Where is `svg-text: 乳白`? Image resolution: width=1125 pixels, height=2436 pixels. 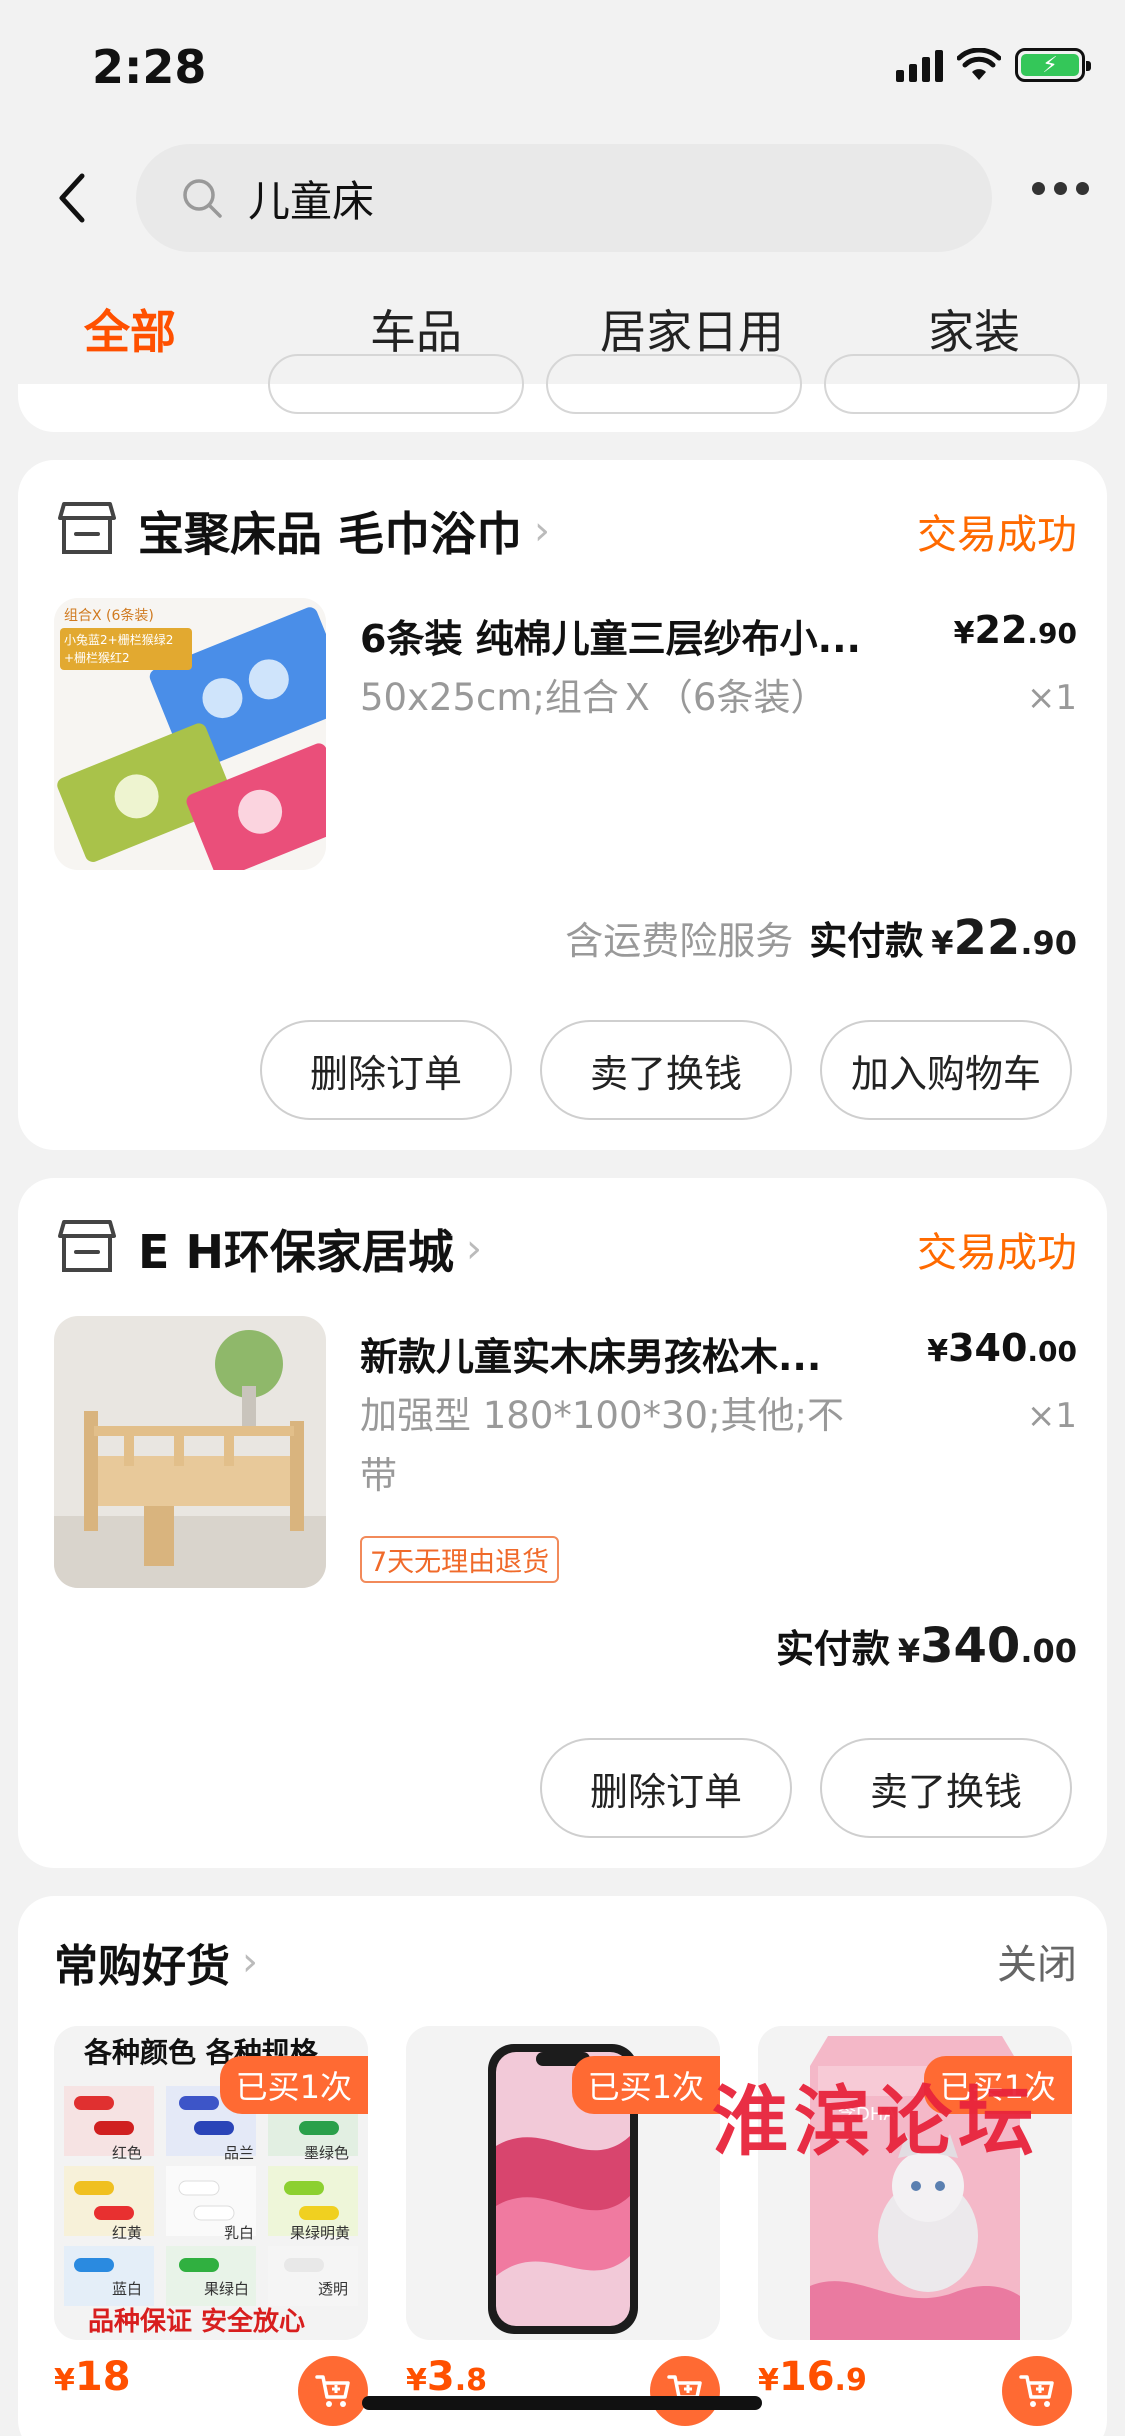 svg-text: 乳白 is located at coordinates (239, 2233).